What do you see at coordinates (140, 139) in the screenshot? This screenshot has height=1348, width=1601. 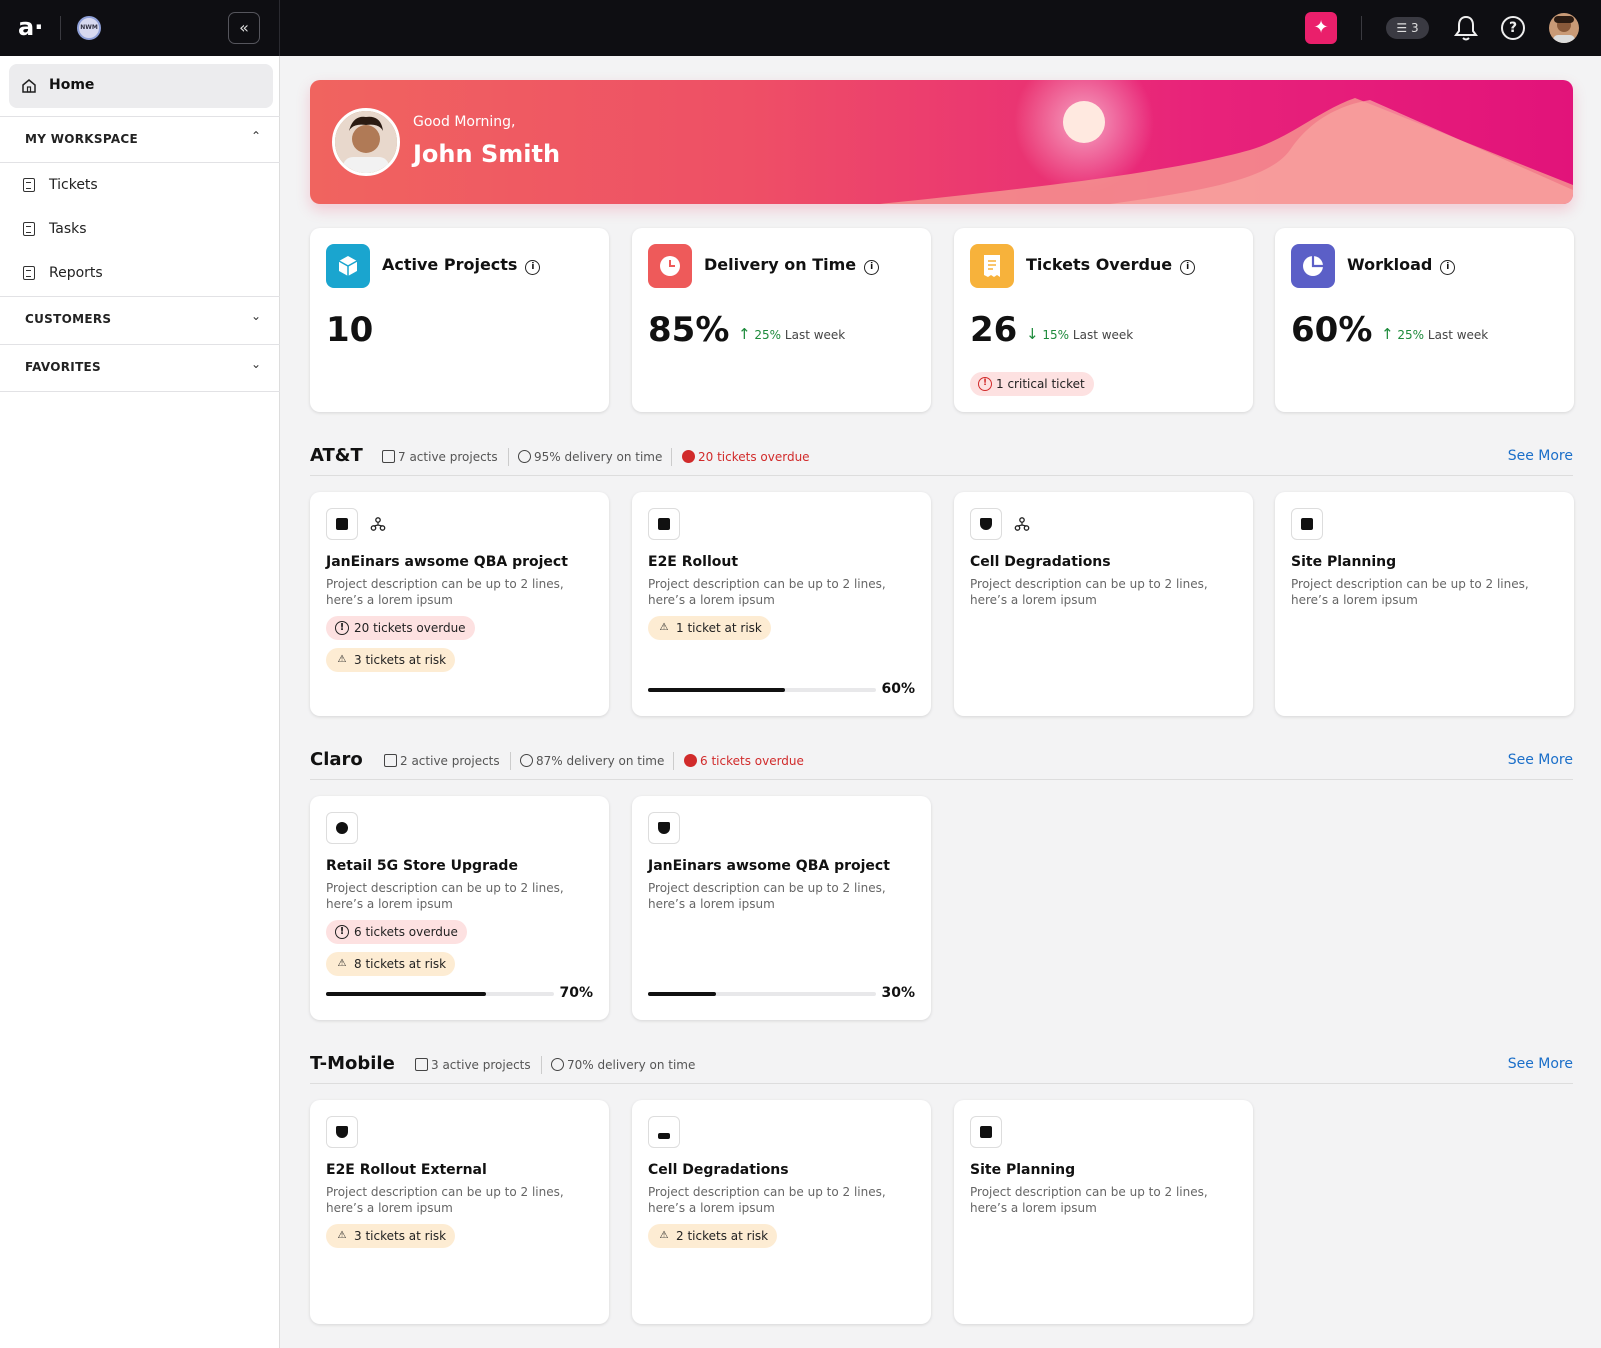 I see `my-workspace-section: MY WORKSPACE ⌃` at bounding box center [140, 139].